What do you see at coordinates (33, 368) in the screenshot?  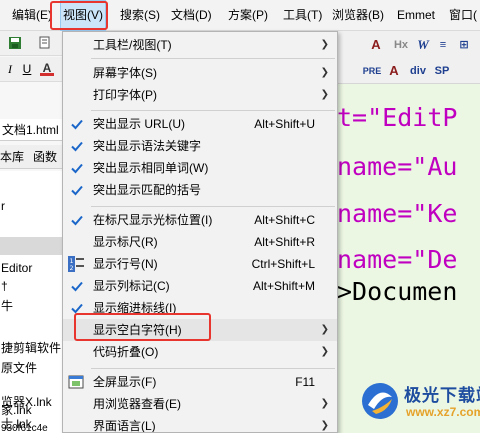 I see `list-item: 原文件` at bounding box center [33, 368].